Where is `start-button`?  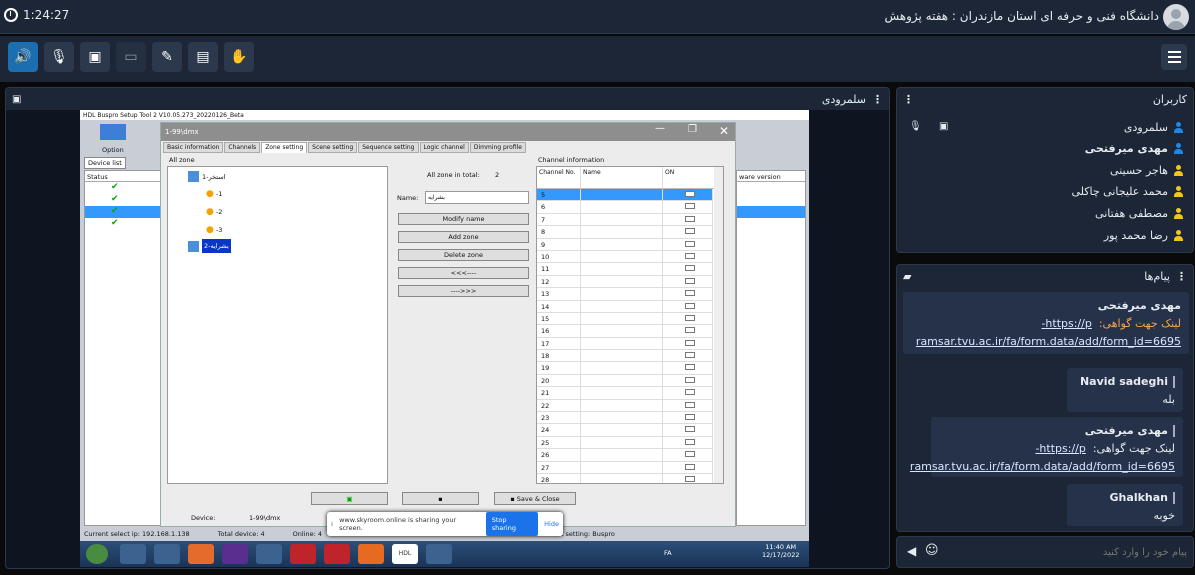
start-button is located at coordinates (97, 554).